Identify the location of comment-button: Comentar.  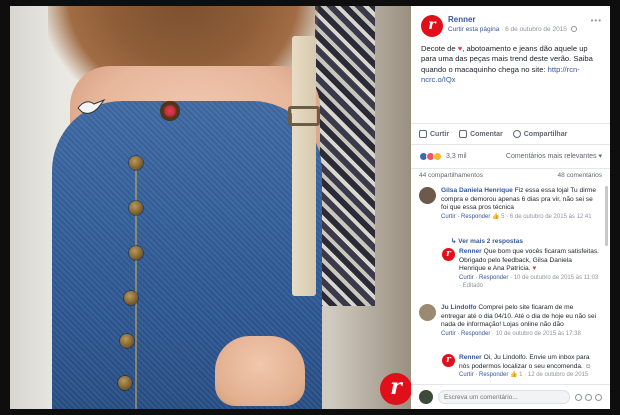
(481, 134).